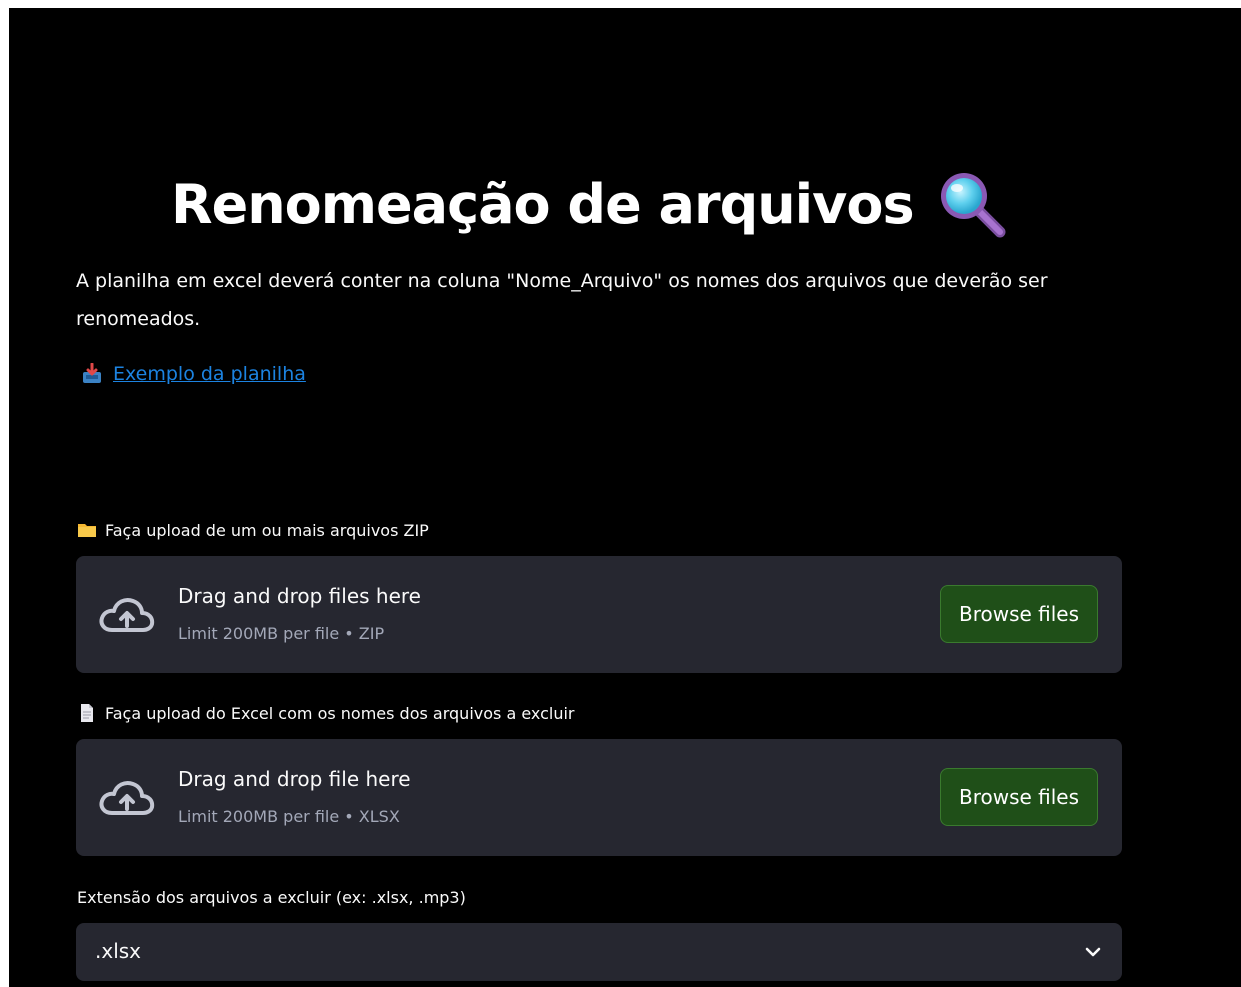 The image size is (1241, 987). What do you see at coordinates (294, 779) in the screenshot?
I see `excel-dropzone-title: Drag and drop file here` at bounding box center [294, 779].